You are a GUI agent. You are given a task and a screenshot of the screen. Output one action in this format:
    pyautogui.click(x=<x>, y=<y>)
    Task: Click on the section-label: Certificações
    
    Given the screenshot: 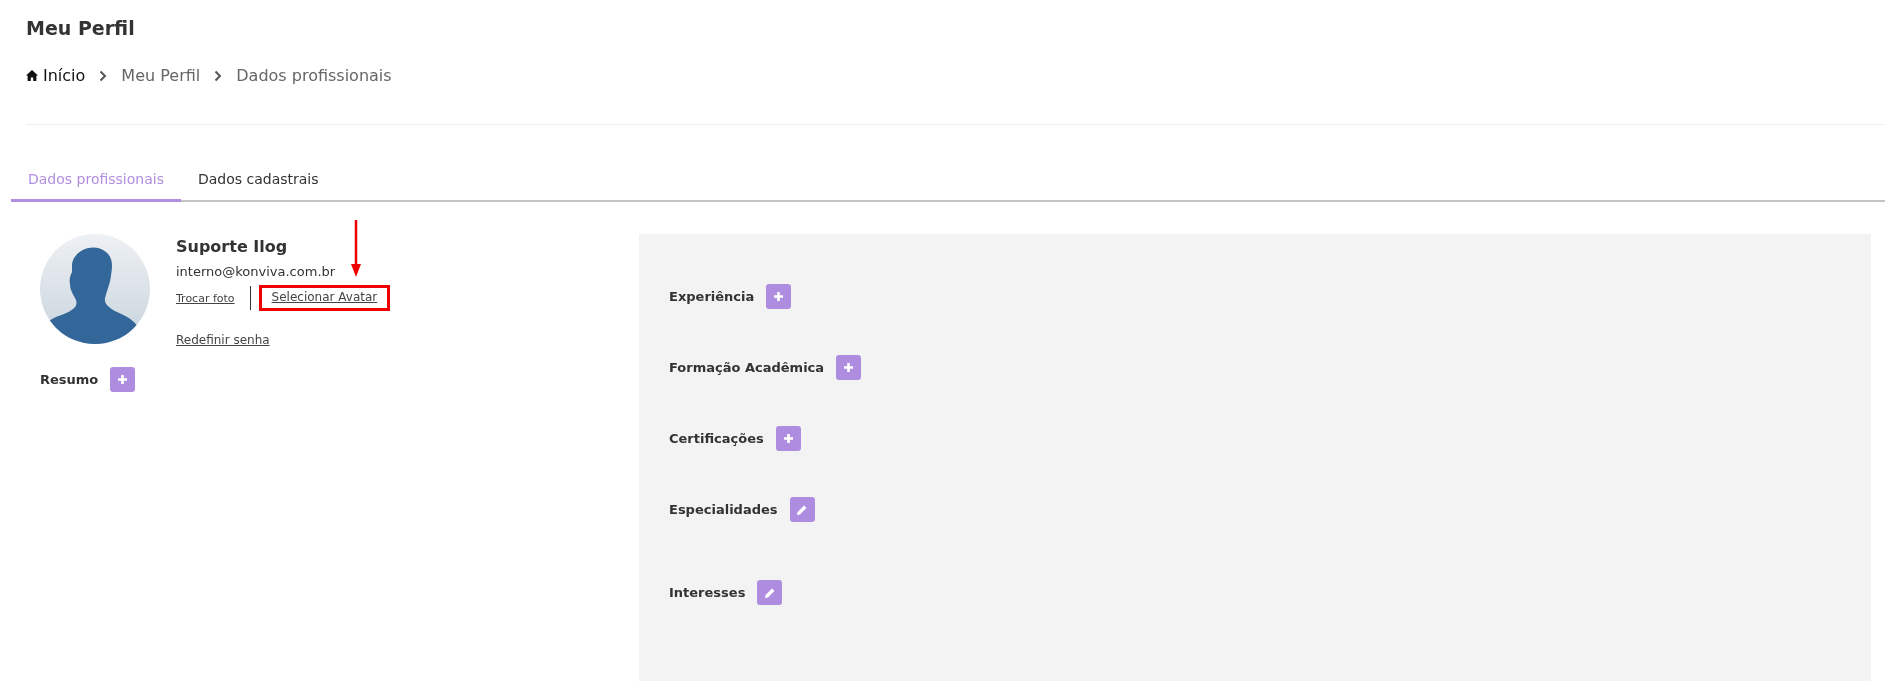 What is the action you would take?
    pyautogui.click(x=716, y=438)
    